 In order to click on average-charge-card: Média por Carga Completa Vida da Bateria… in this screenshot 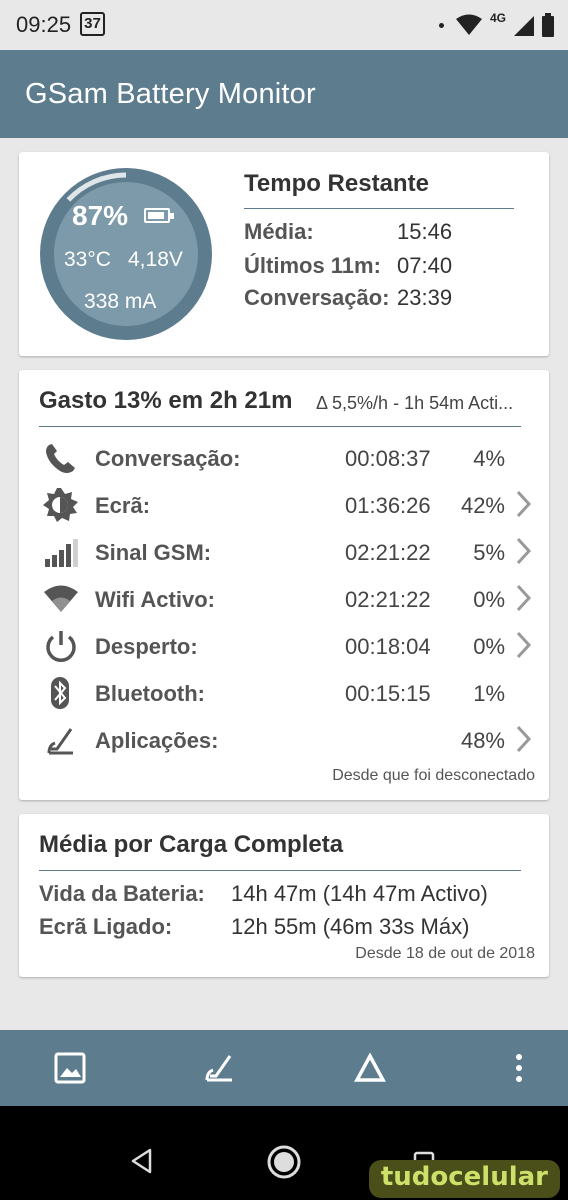, I will do `click(284, 895)`.